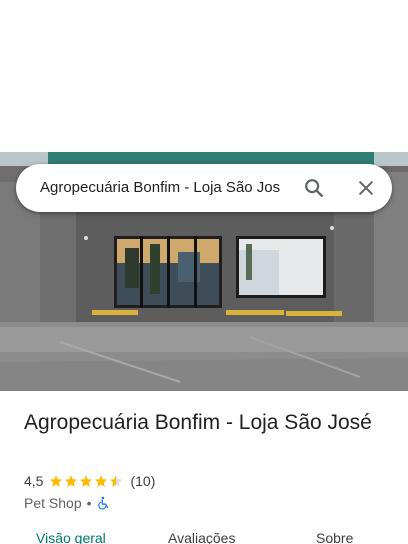 Image resolution: width=408 pixels, height=544 pixels. What do you see at coordinates (166, 188) in the screenshot?
I see `search-input: Agropecuária Bonfim - Loja São Jos` at bounding box center [166, 188].